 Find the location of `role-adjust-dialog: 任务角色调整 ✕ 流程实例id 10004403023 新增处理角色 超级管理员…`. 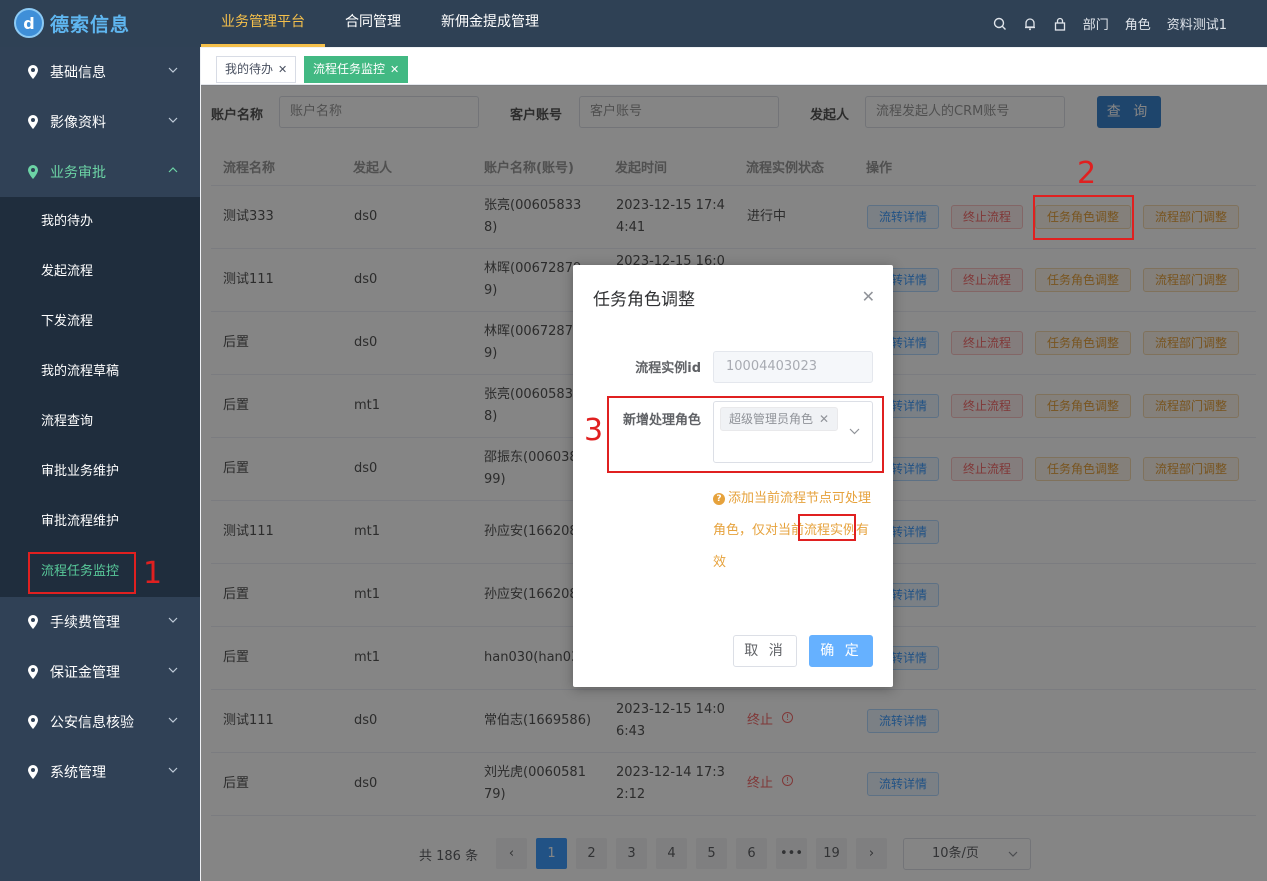

role-adjust-dialog: 任务角色调整 ✕ 流程实例id 10004403023 新增处理角色 超级管理员… is located at coordinates (733, 476).